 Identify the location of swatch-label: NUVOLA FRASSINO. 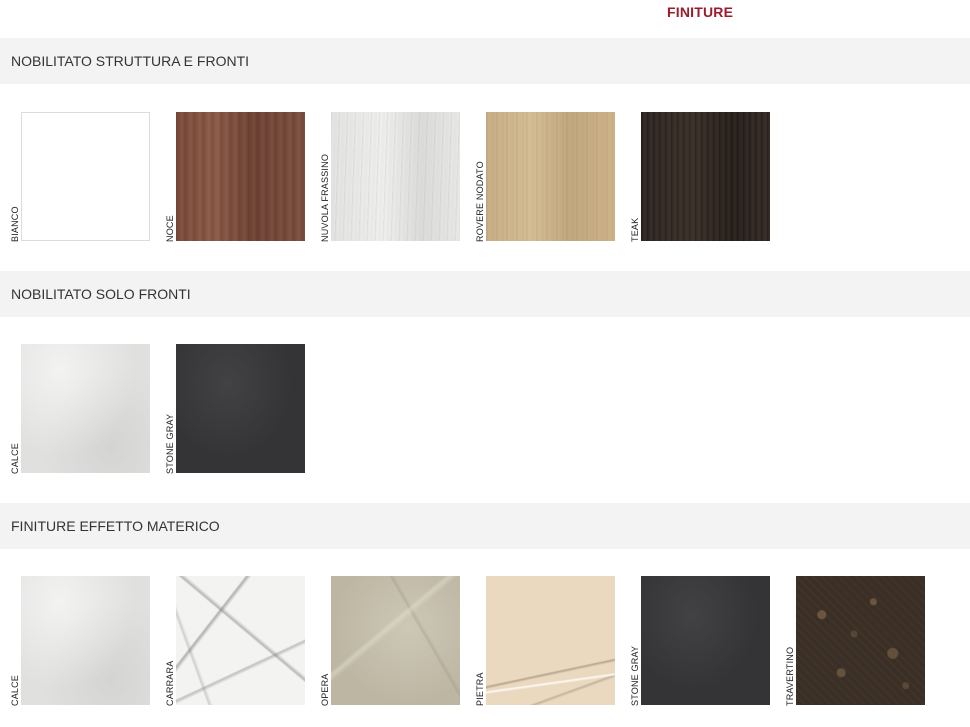
(325, 197).